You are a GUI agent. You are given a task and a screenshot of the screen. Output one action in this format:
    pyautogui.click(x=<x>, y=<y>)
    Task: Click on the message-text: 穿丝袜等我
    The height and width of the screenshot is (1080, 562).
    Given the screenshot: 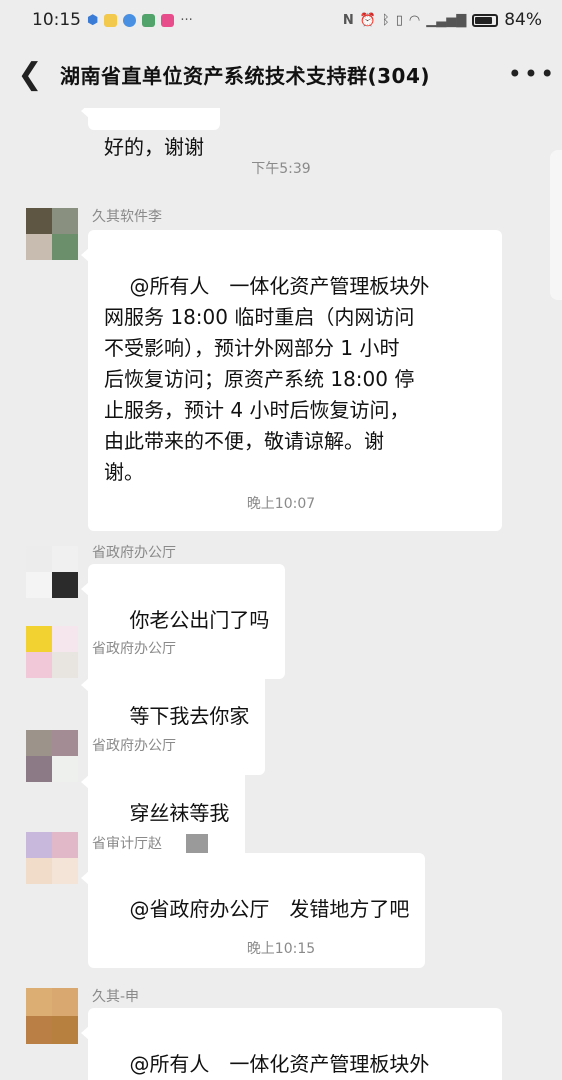 What is the action you would take?
    pyautogui.click(x=179, y=813)
    